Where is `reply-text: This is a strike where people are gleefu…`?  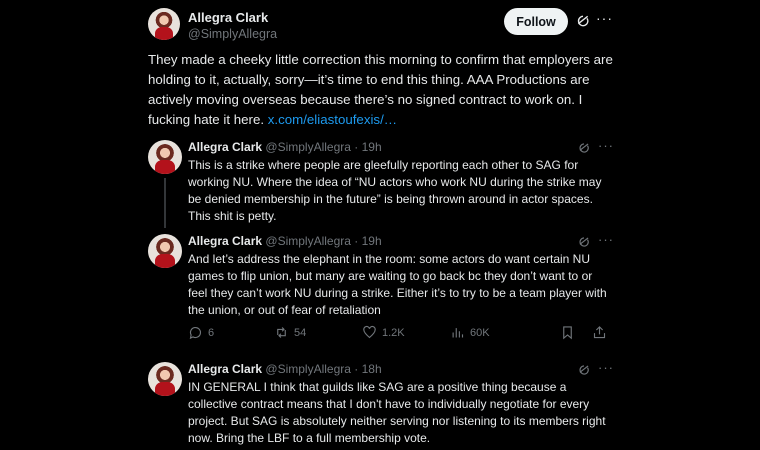
reply-text: This is a strike where people are gleefu… is located at coordinates (395, 190).